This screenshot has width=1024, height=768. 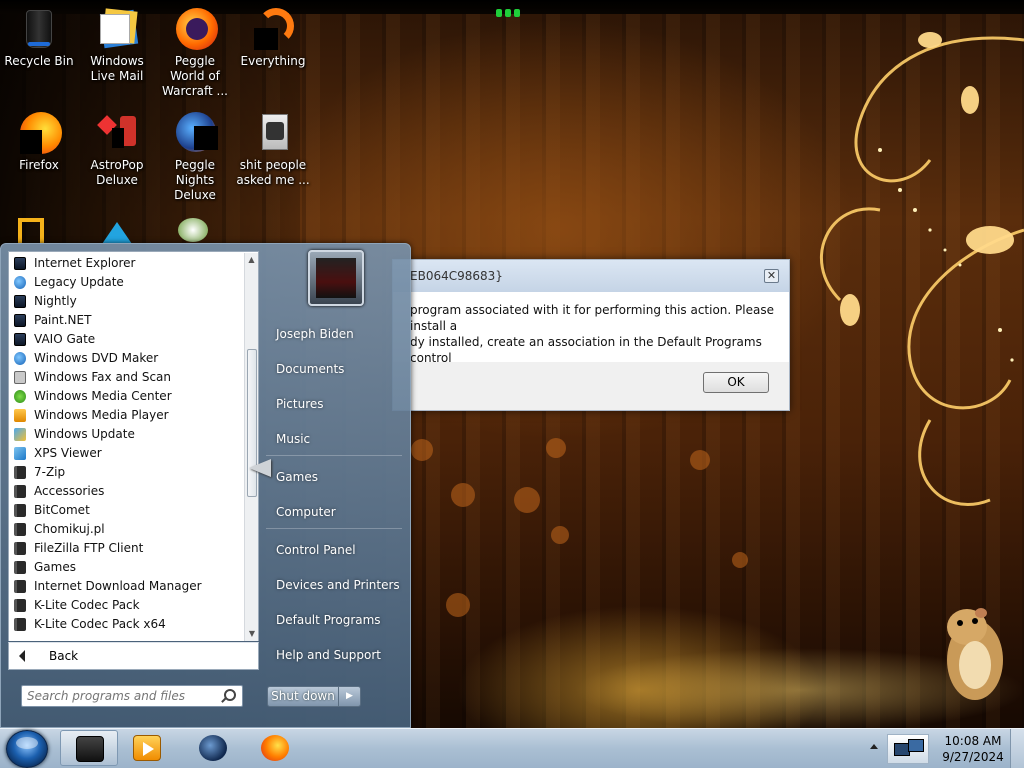 What do you see at coordinates (303, 696) in the screenshot?
I see `shut-down-button: Shut down` at bounding box center [303, 696].